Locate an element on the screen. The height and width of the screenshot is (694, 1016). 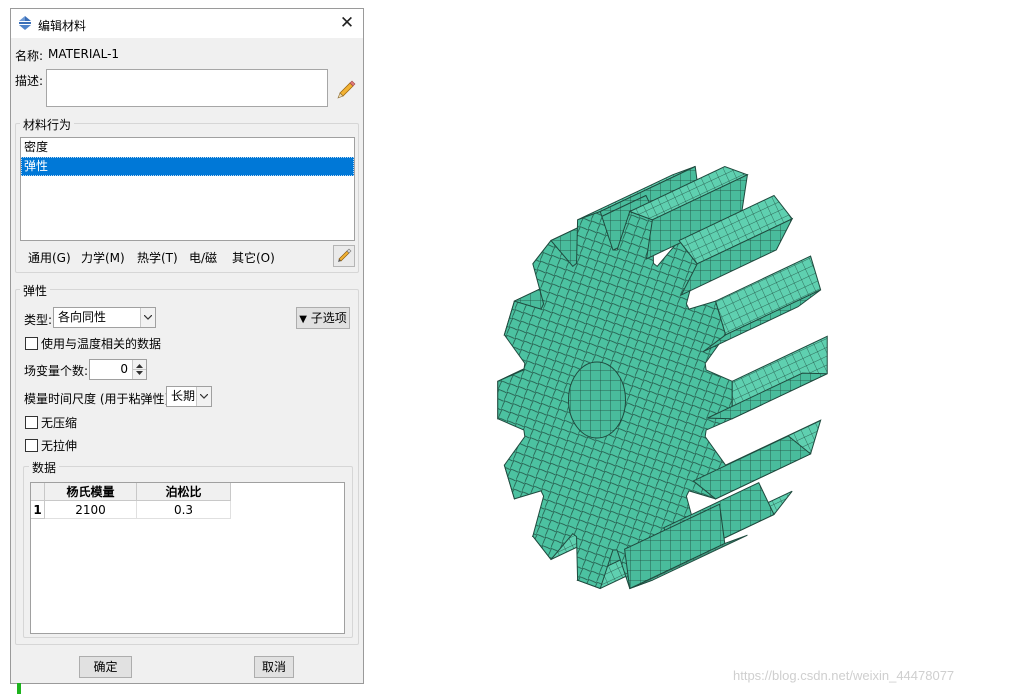
watermark-text: https://blog.csdn.net/weixin_44478077 is located at coordinates (844, 675).